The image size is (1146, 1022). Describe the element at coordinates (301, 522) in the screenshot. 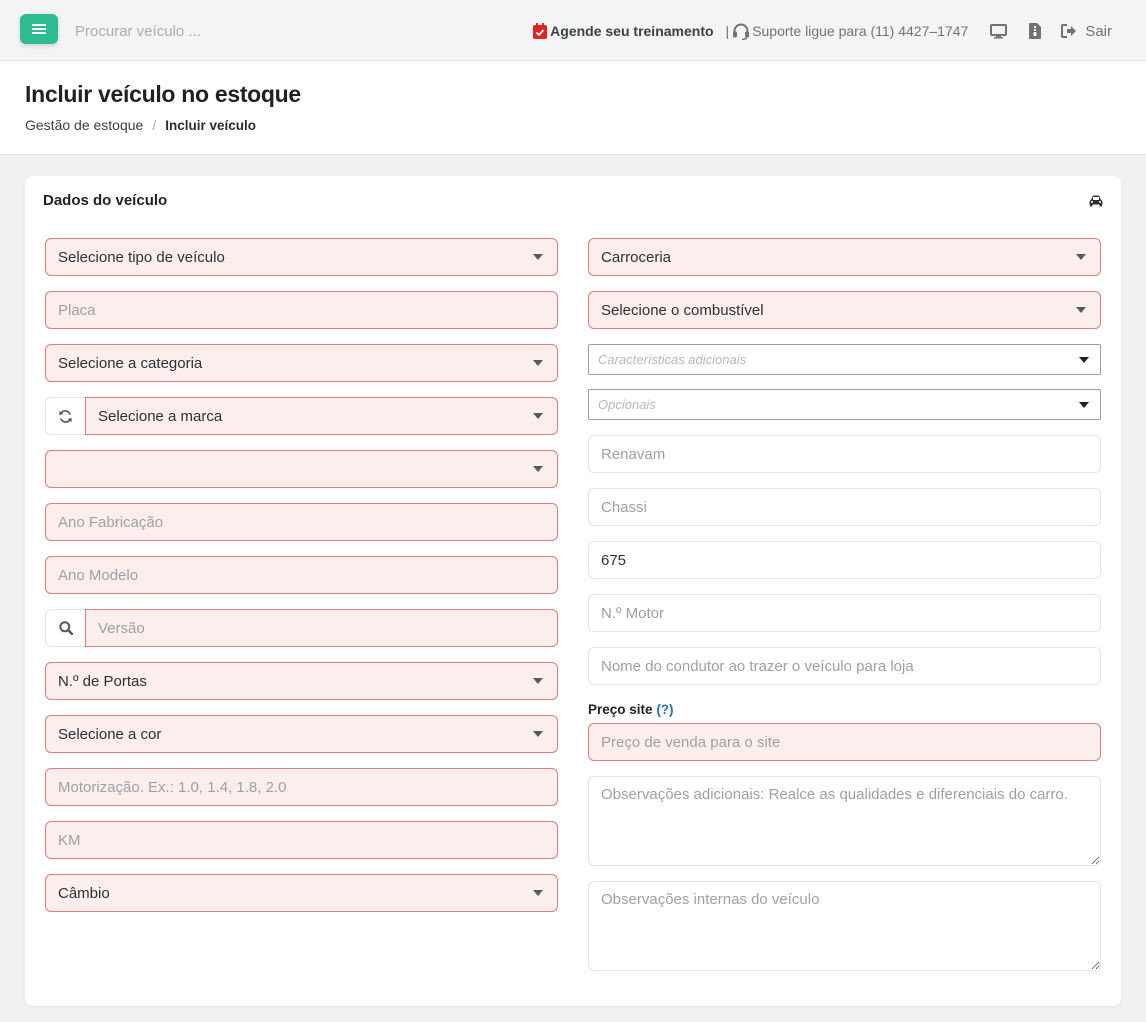

I see `ano-fabricacao-input` at that location.